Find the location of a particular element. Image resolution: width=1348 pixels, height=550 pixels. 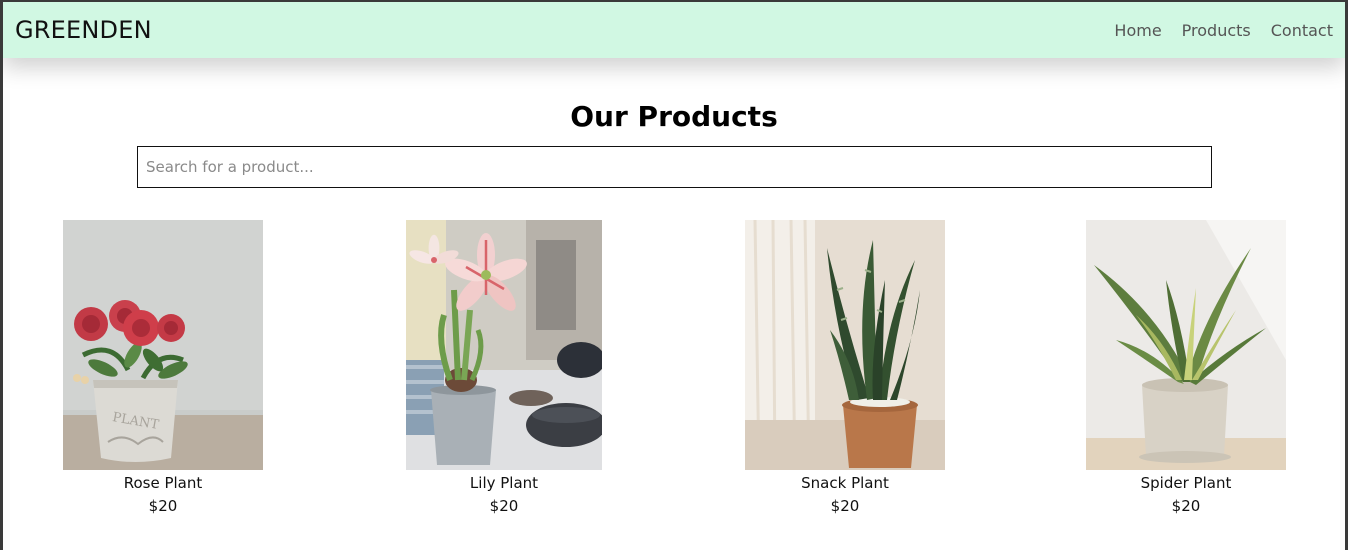

lily-plant-image is located at coordinates (504, 345).